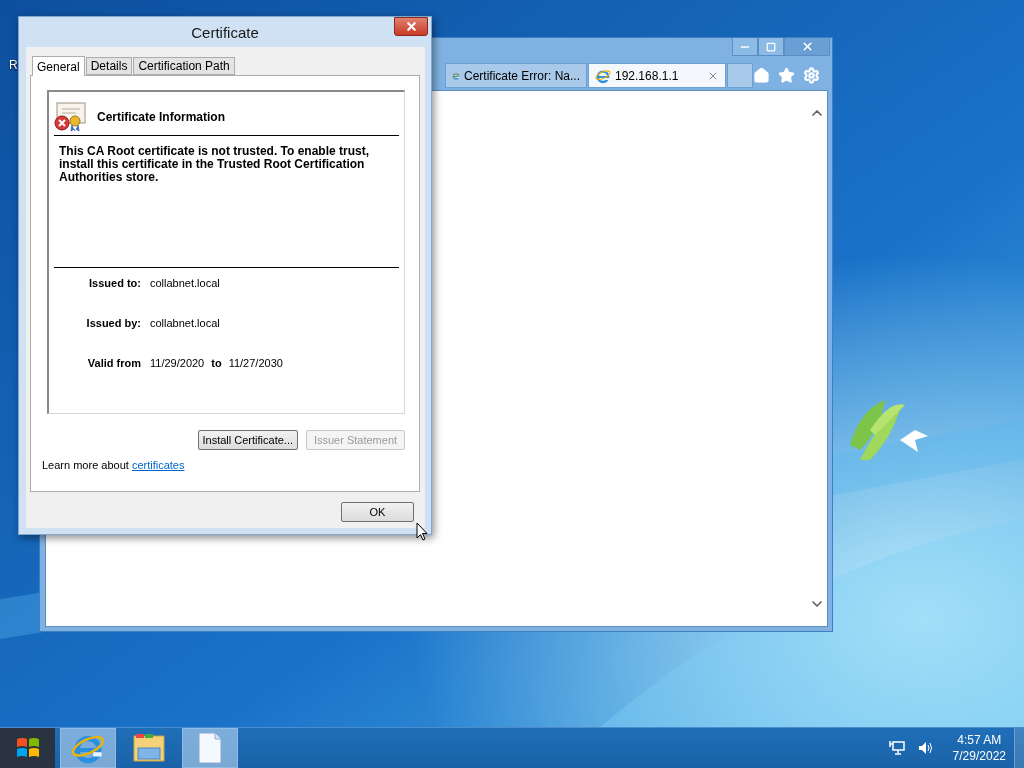 This screenshot has height=768, width=1024. I want to click on folder-icon, so click(149, 748).